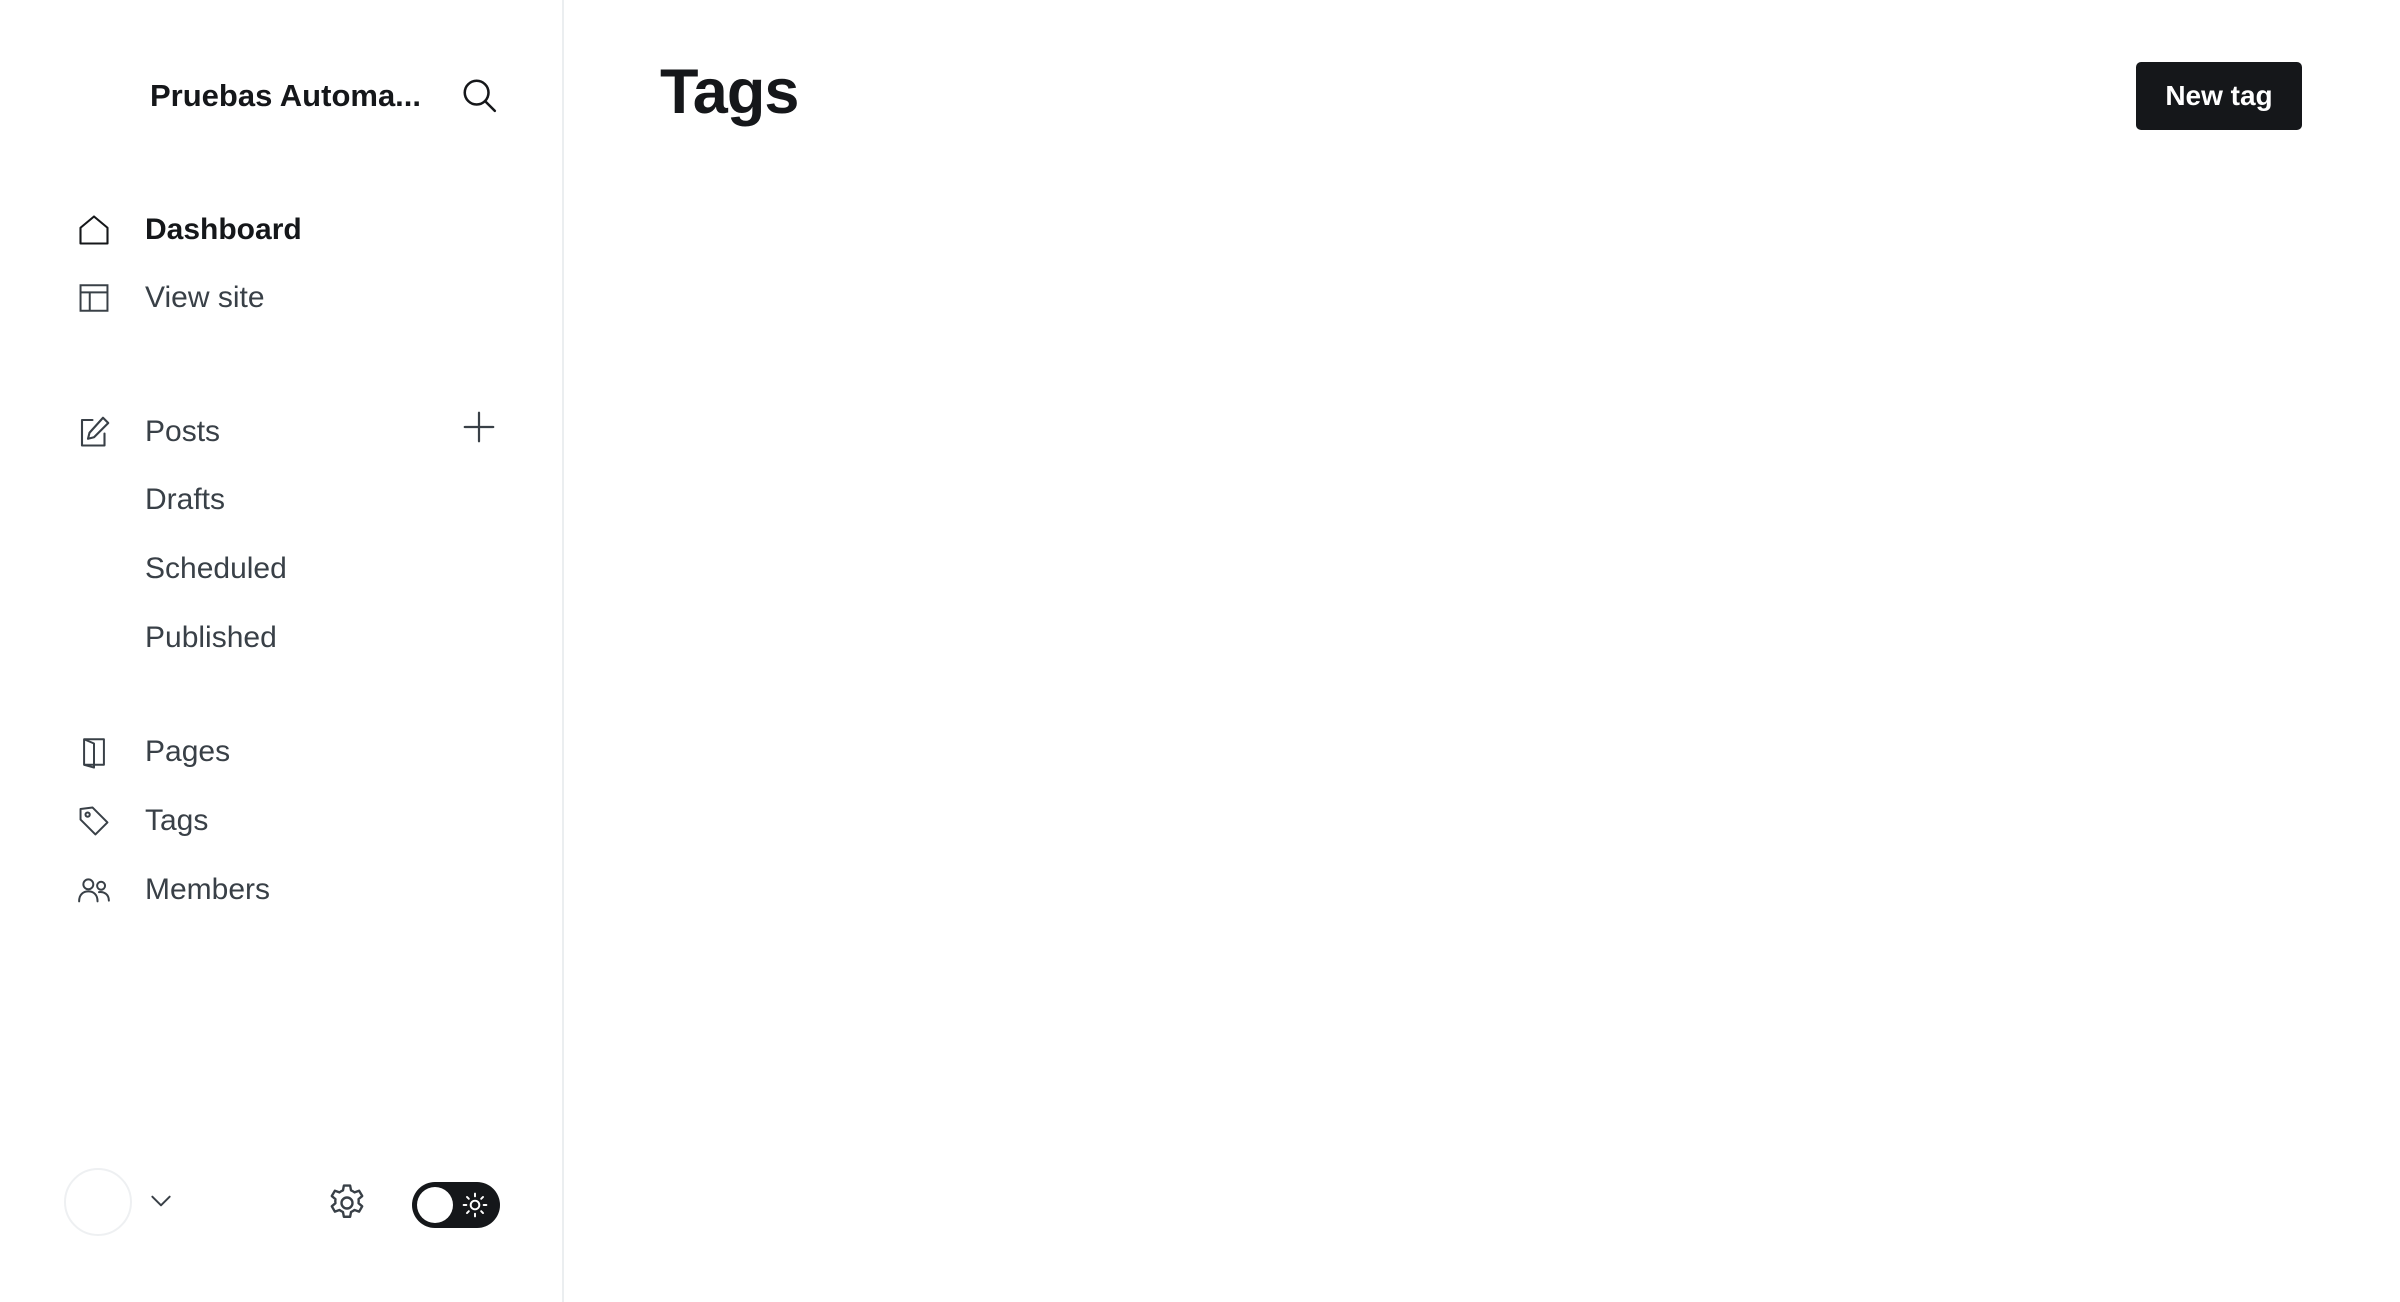 This screenshot has width=2400, height=1302. What do you see at coordinates (94, 298) in the screenshot?
I see `layout-icon` at bounding box center [94, 298].